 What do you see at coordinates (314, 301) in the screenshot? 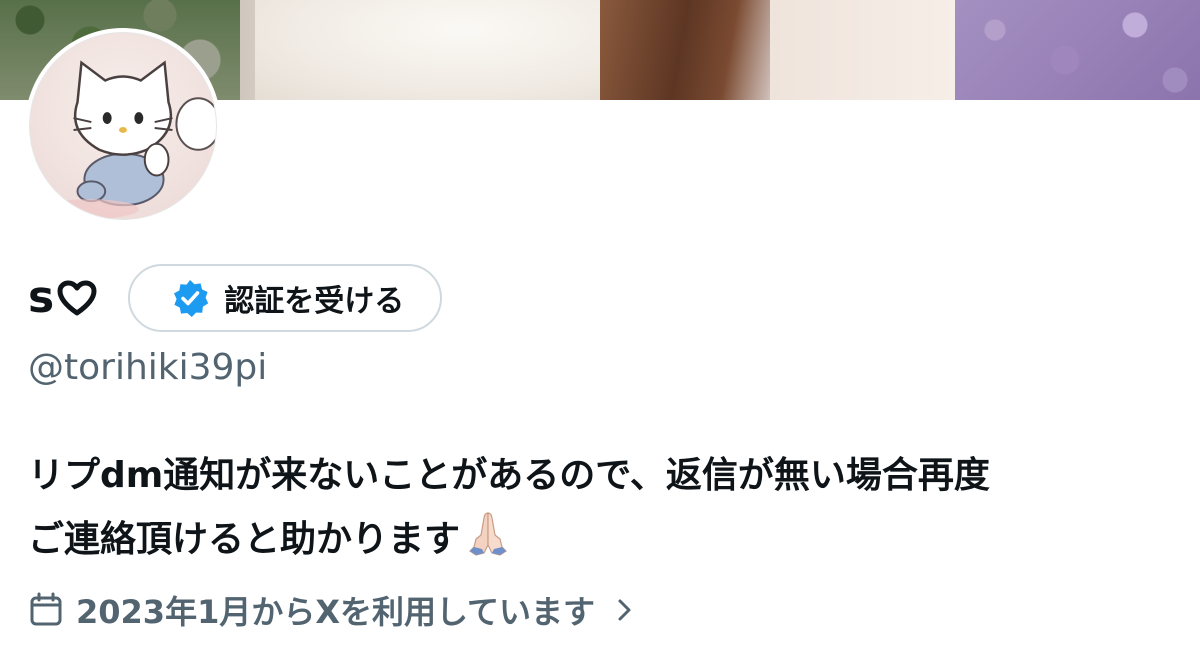
I see `get-verified-label: 認証を受ける` at bounding box center [314, 301].